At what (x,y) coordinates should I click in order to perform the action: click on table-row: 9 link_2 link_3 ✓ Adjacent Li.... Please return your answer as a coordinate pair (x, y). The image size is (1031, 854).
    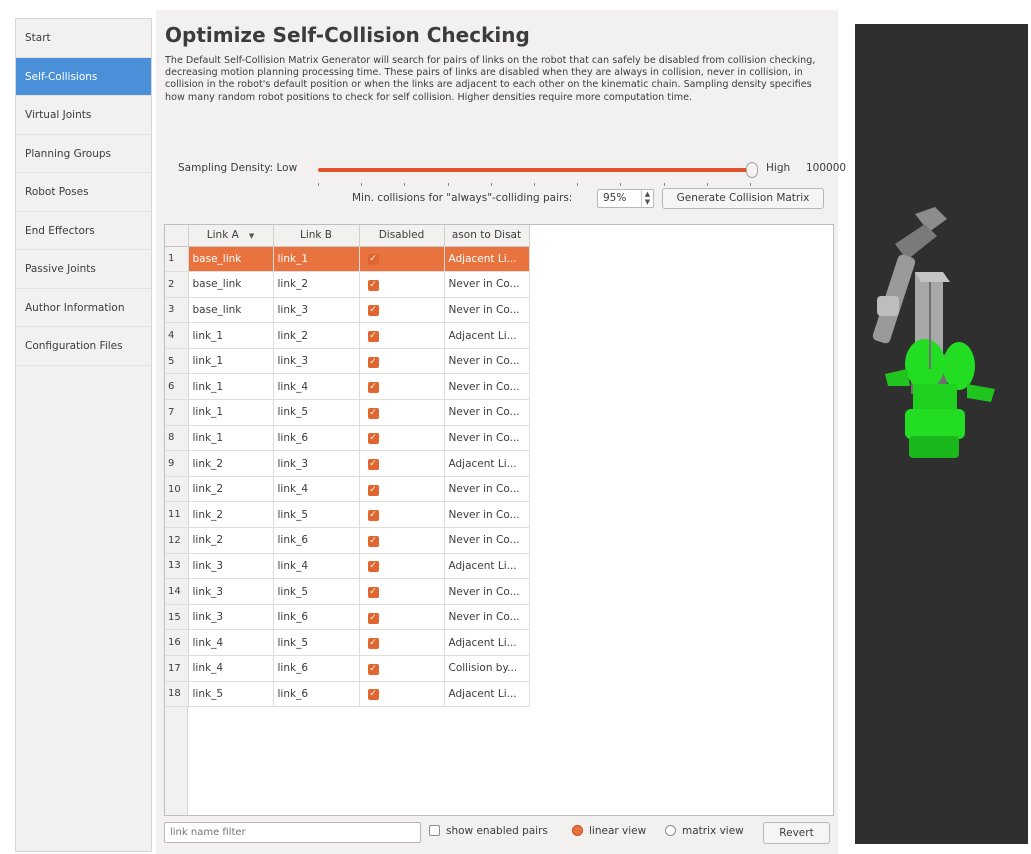
    Looking at the image, I should click on (347, 463).